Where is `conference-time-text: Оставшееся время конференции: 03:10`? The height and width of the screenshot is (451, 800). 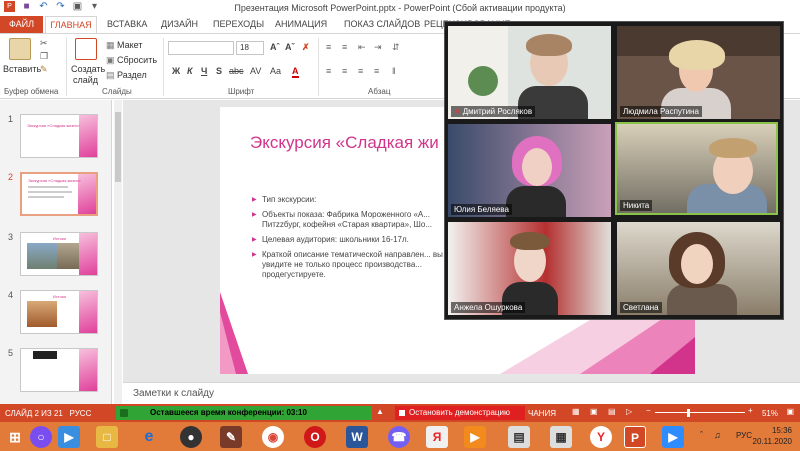
conference-time-text: Оставшееся время конференции: 03:10 is located at coordinates (228, 412).